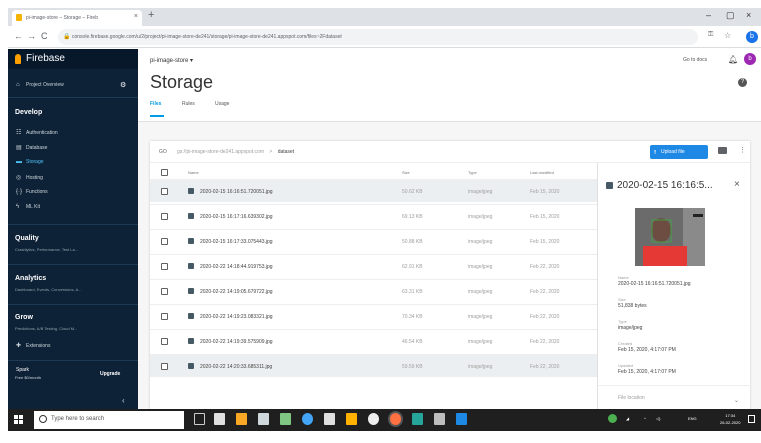  What do you see at coordinates (730, 15) in the screenshot?
I see `maximize-button: ▢` at bounding box center [730, 15].